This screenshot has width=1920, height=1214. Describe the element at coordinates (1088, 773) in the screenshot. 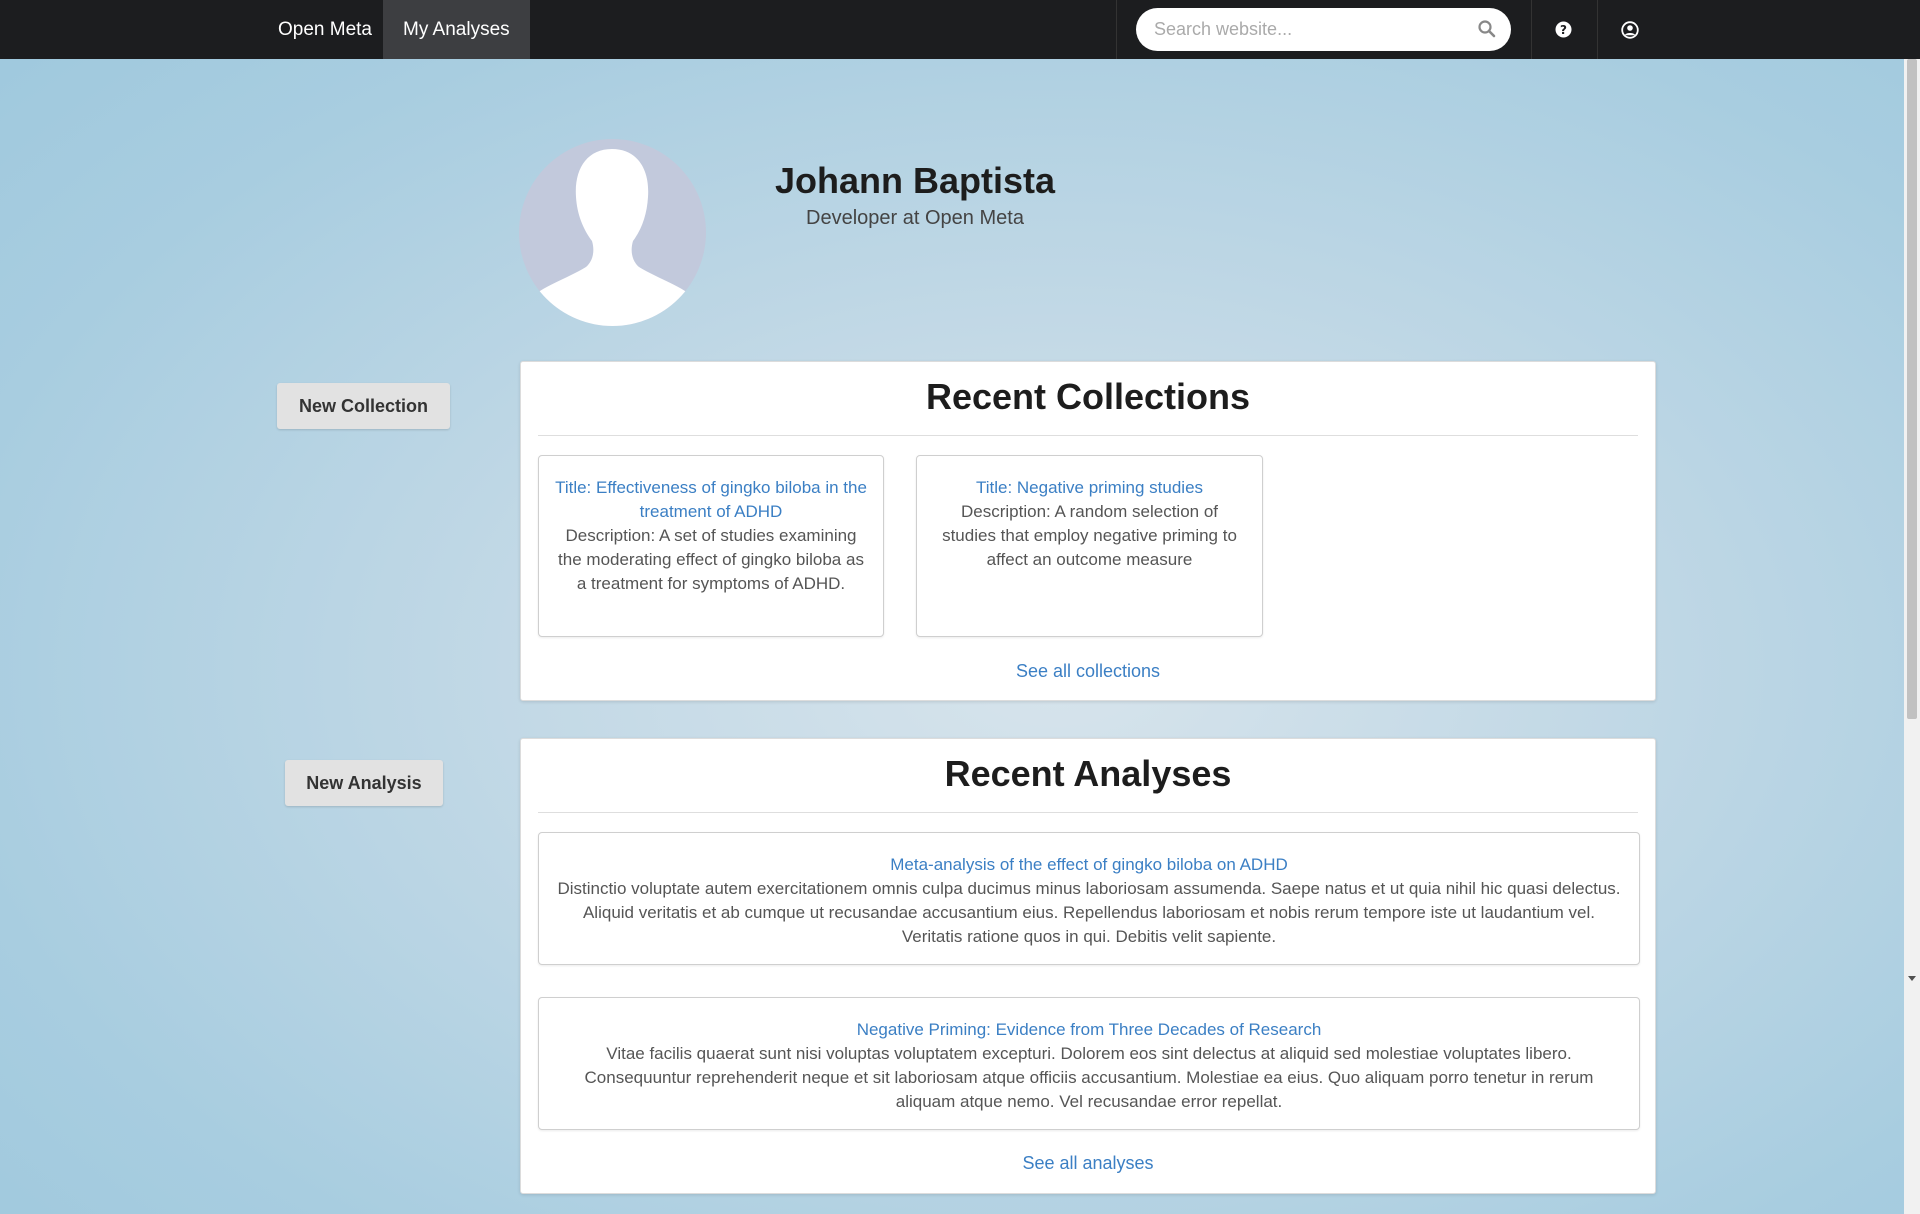

I see `recent-analyses-heading: Recent Analyses` at that location.